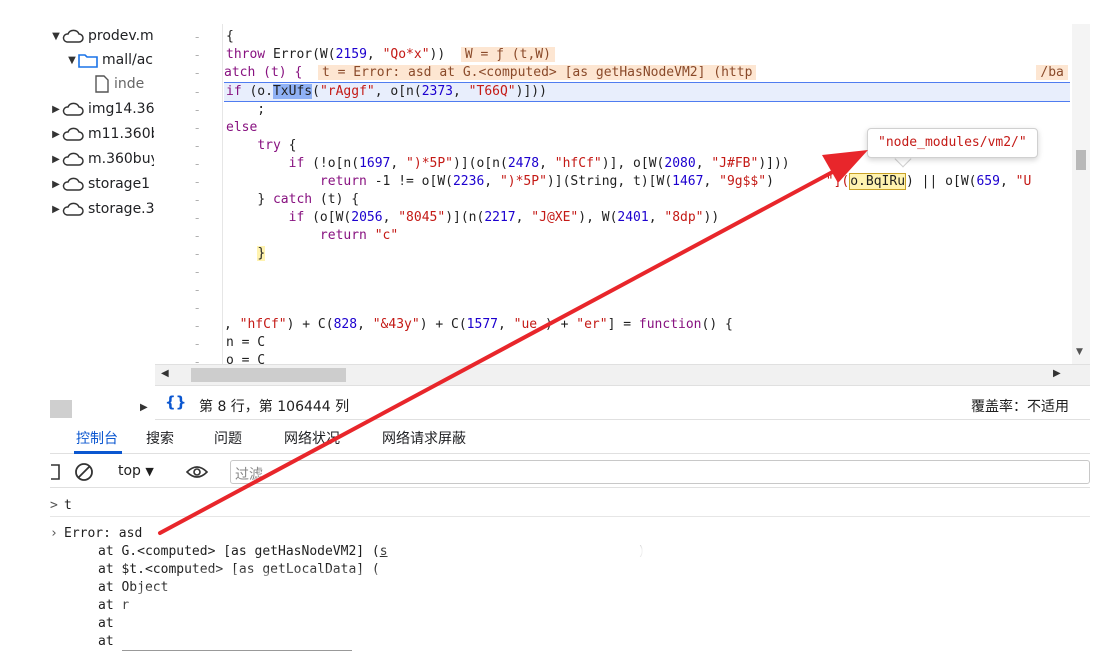 The height and width of the screenshot is (671, 1102). I want to click on console-input-echo: t, so click(68, 505).